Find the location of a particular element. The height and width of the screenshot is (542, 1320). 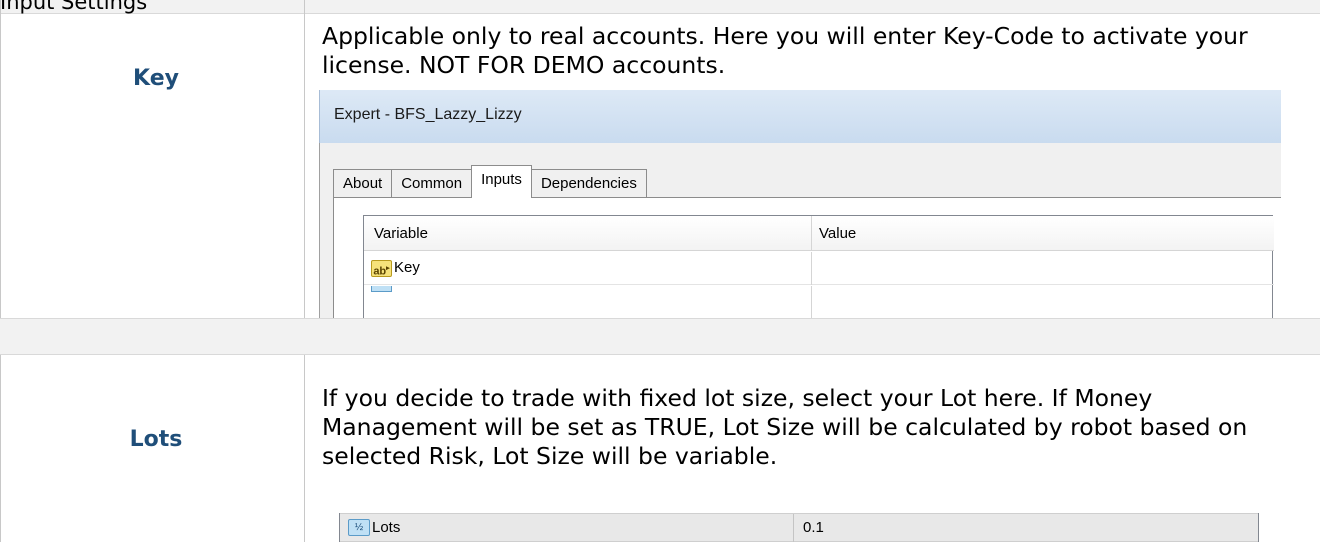

table-row: ½ Lots 0.1 is located at coordinates (799, 527).